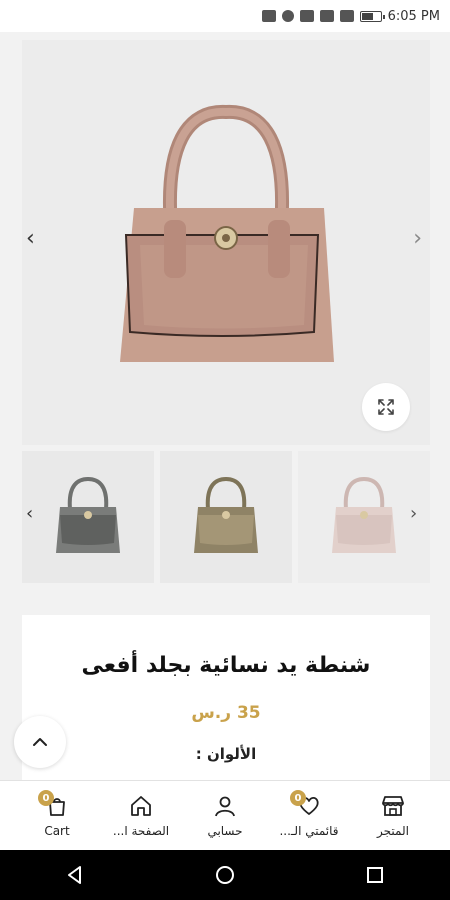 Image resolution: width=450 pixels, height=900 pixels. What do you see at coordinates (226, 713) in the screenshot?
I see `product-price: 35 ر.س` at bounding box center [226, 713].